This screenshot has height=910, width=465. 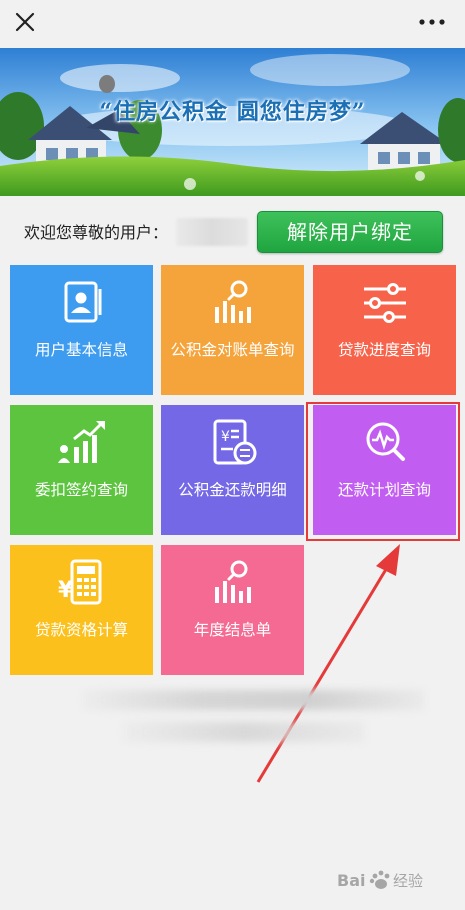 What do you see at coordinates (350, 232) in the screenshot?
I see `unbind-user-button: 解除用户绑定` at bounding box center [350, 232].